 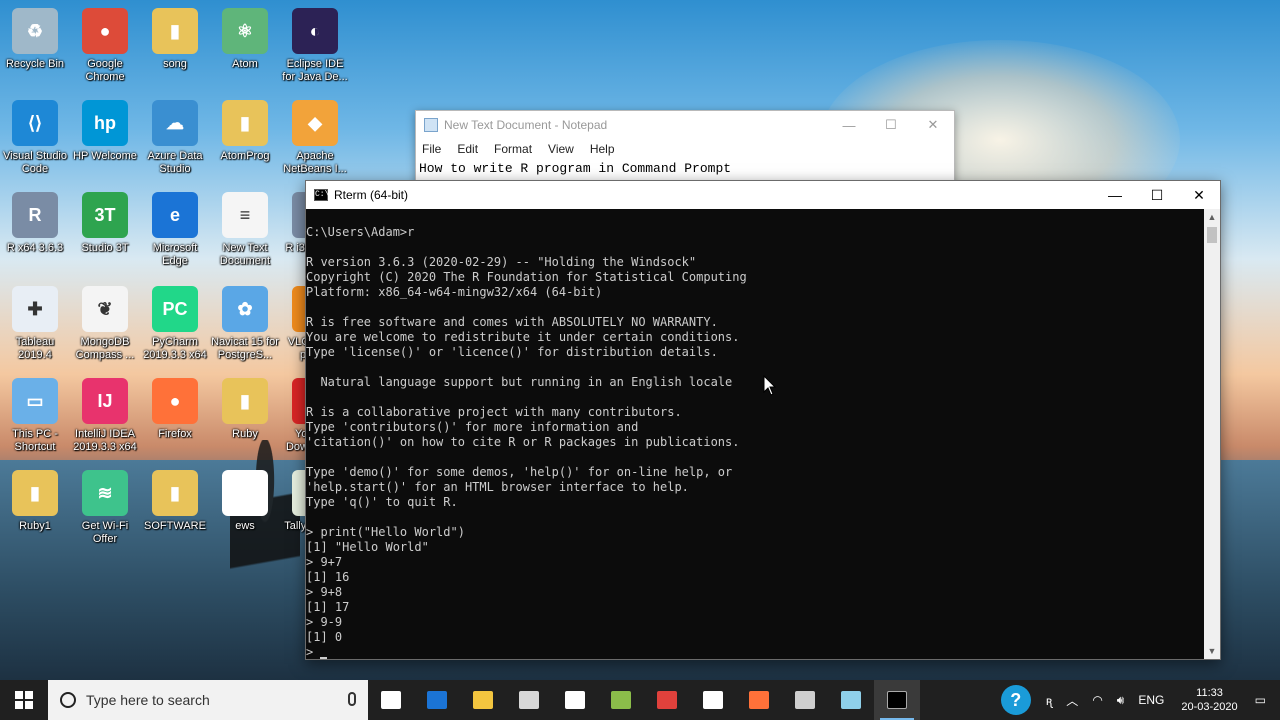 I want to click on start-button, so click(x=24, y=700).